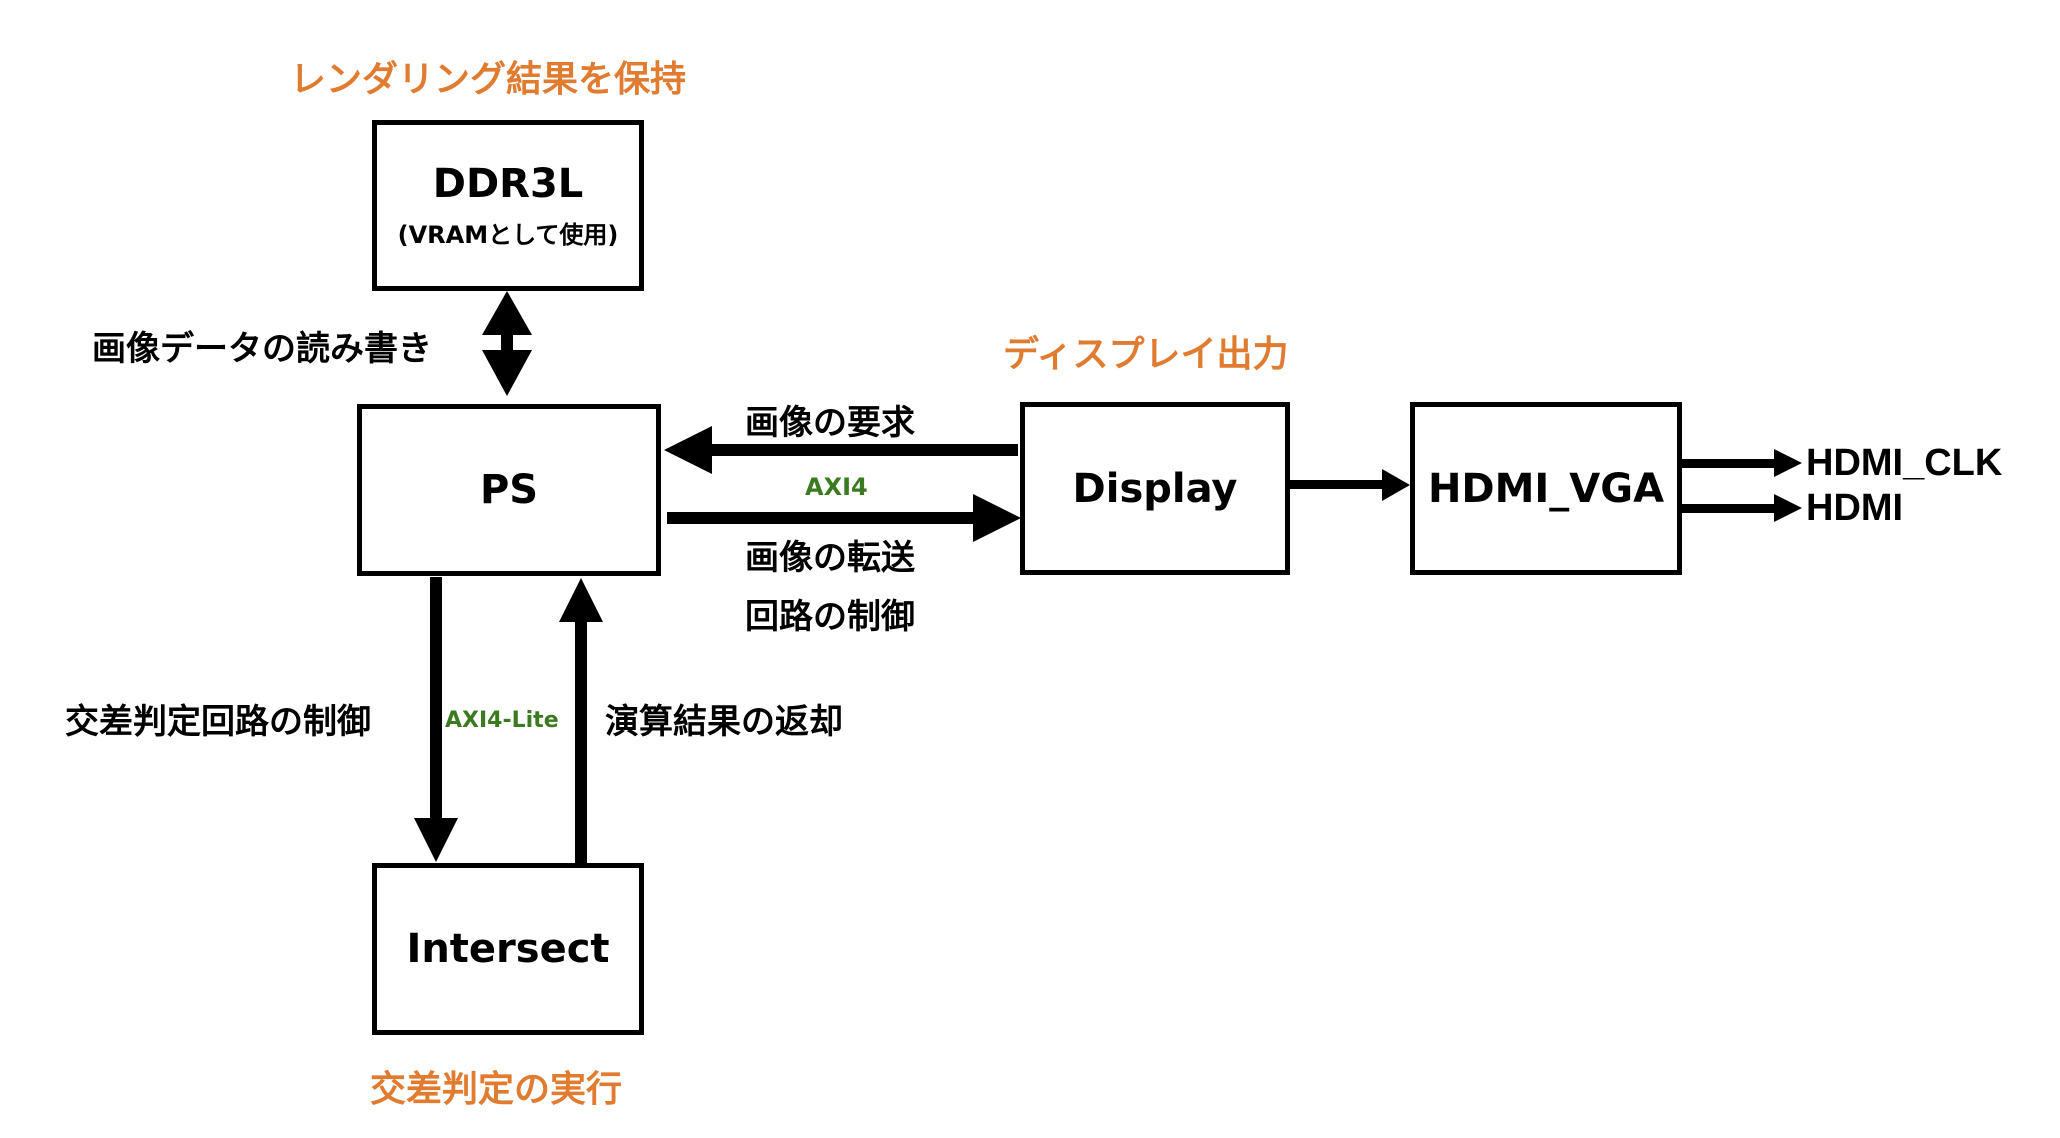 The width and height of the screenshot is (2060, 1138). I want to click on intersect-title: Intersect, so click(508, 949).